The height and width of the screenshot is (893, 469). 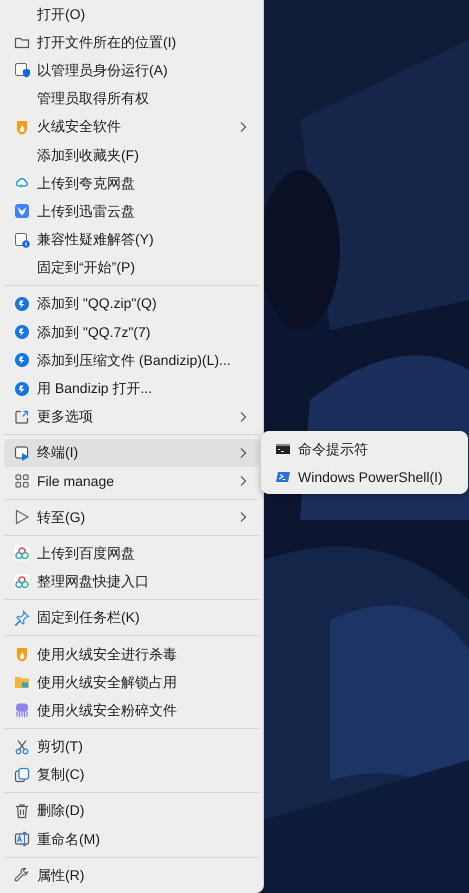 I want to click on scissors-icon, so click(x=22, y=746).